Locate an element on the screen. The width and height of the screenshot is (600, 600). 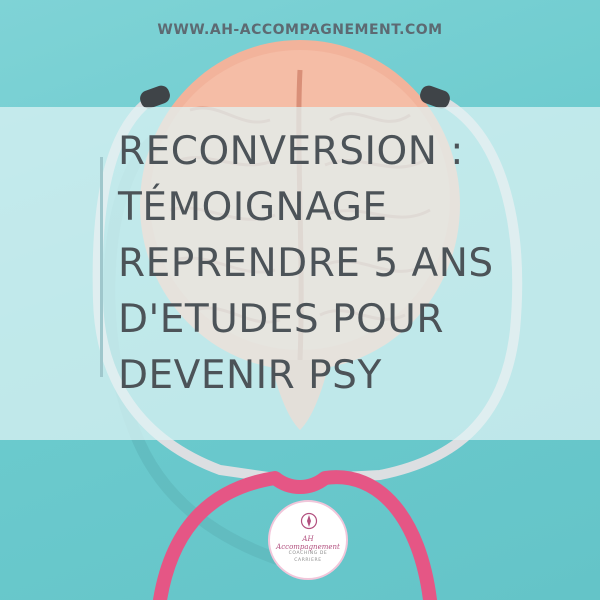
headline-line: TÉMOIGNAGE is located at coordinates (253, 207).